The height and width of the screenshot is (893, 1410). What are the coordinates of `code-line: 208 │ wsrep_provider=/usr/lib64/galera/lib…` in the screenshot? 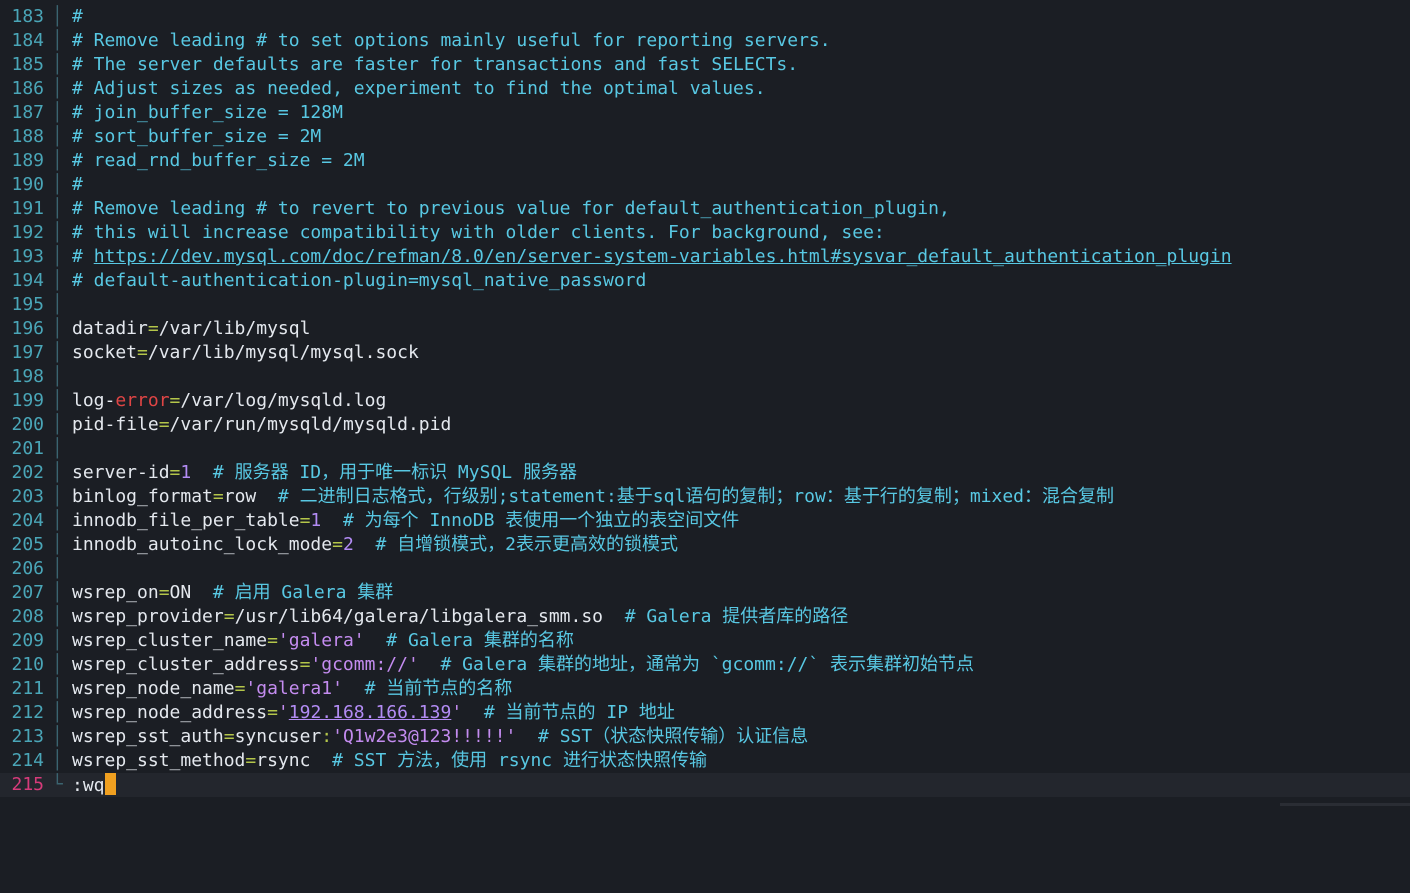 It's located at (705, 617).